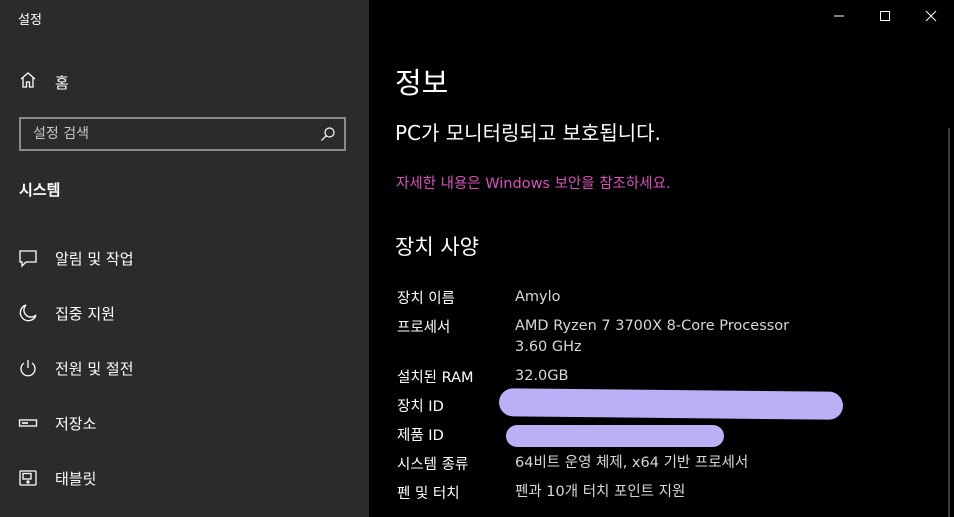 The width and height of the screenshot is (954, 517). I want to click on spec-key: 장치 ID, so click(420, 407).